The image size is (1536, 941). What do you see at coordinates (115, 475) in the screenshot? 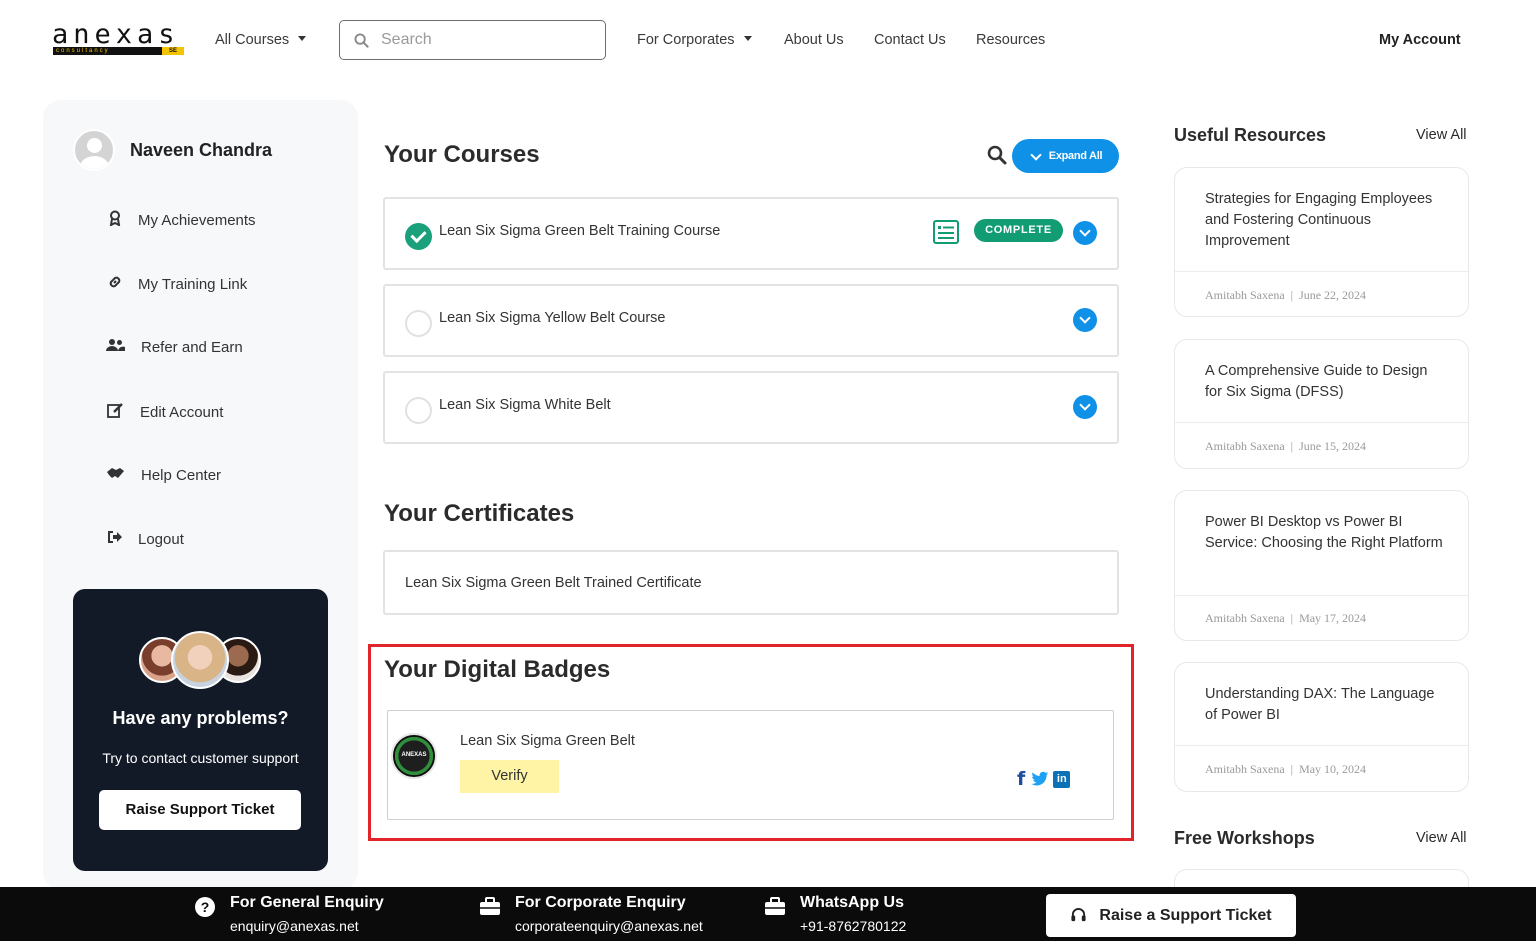
I see `handshake-icon` at bounding box center [115, 475].